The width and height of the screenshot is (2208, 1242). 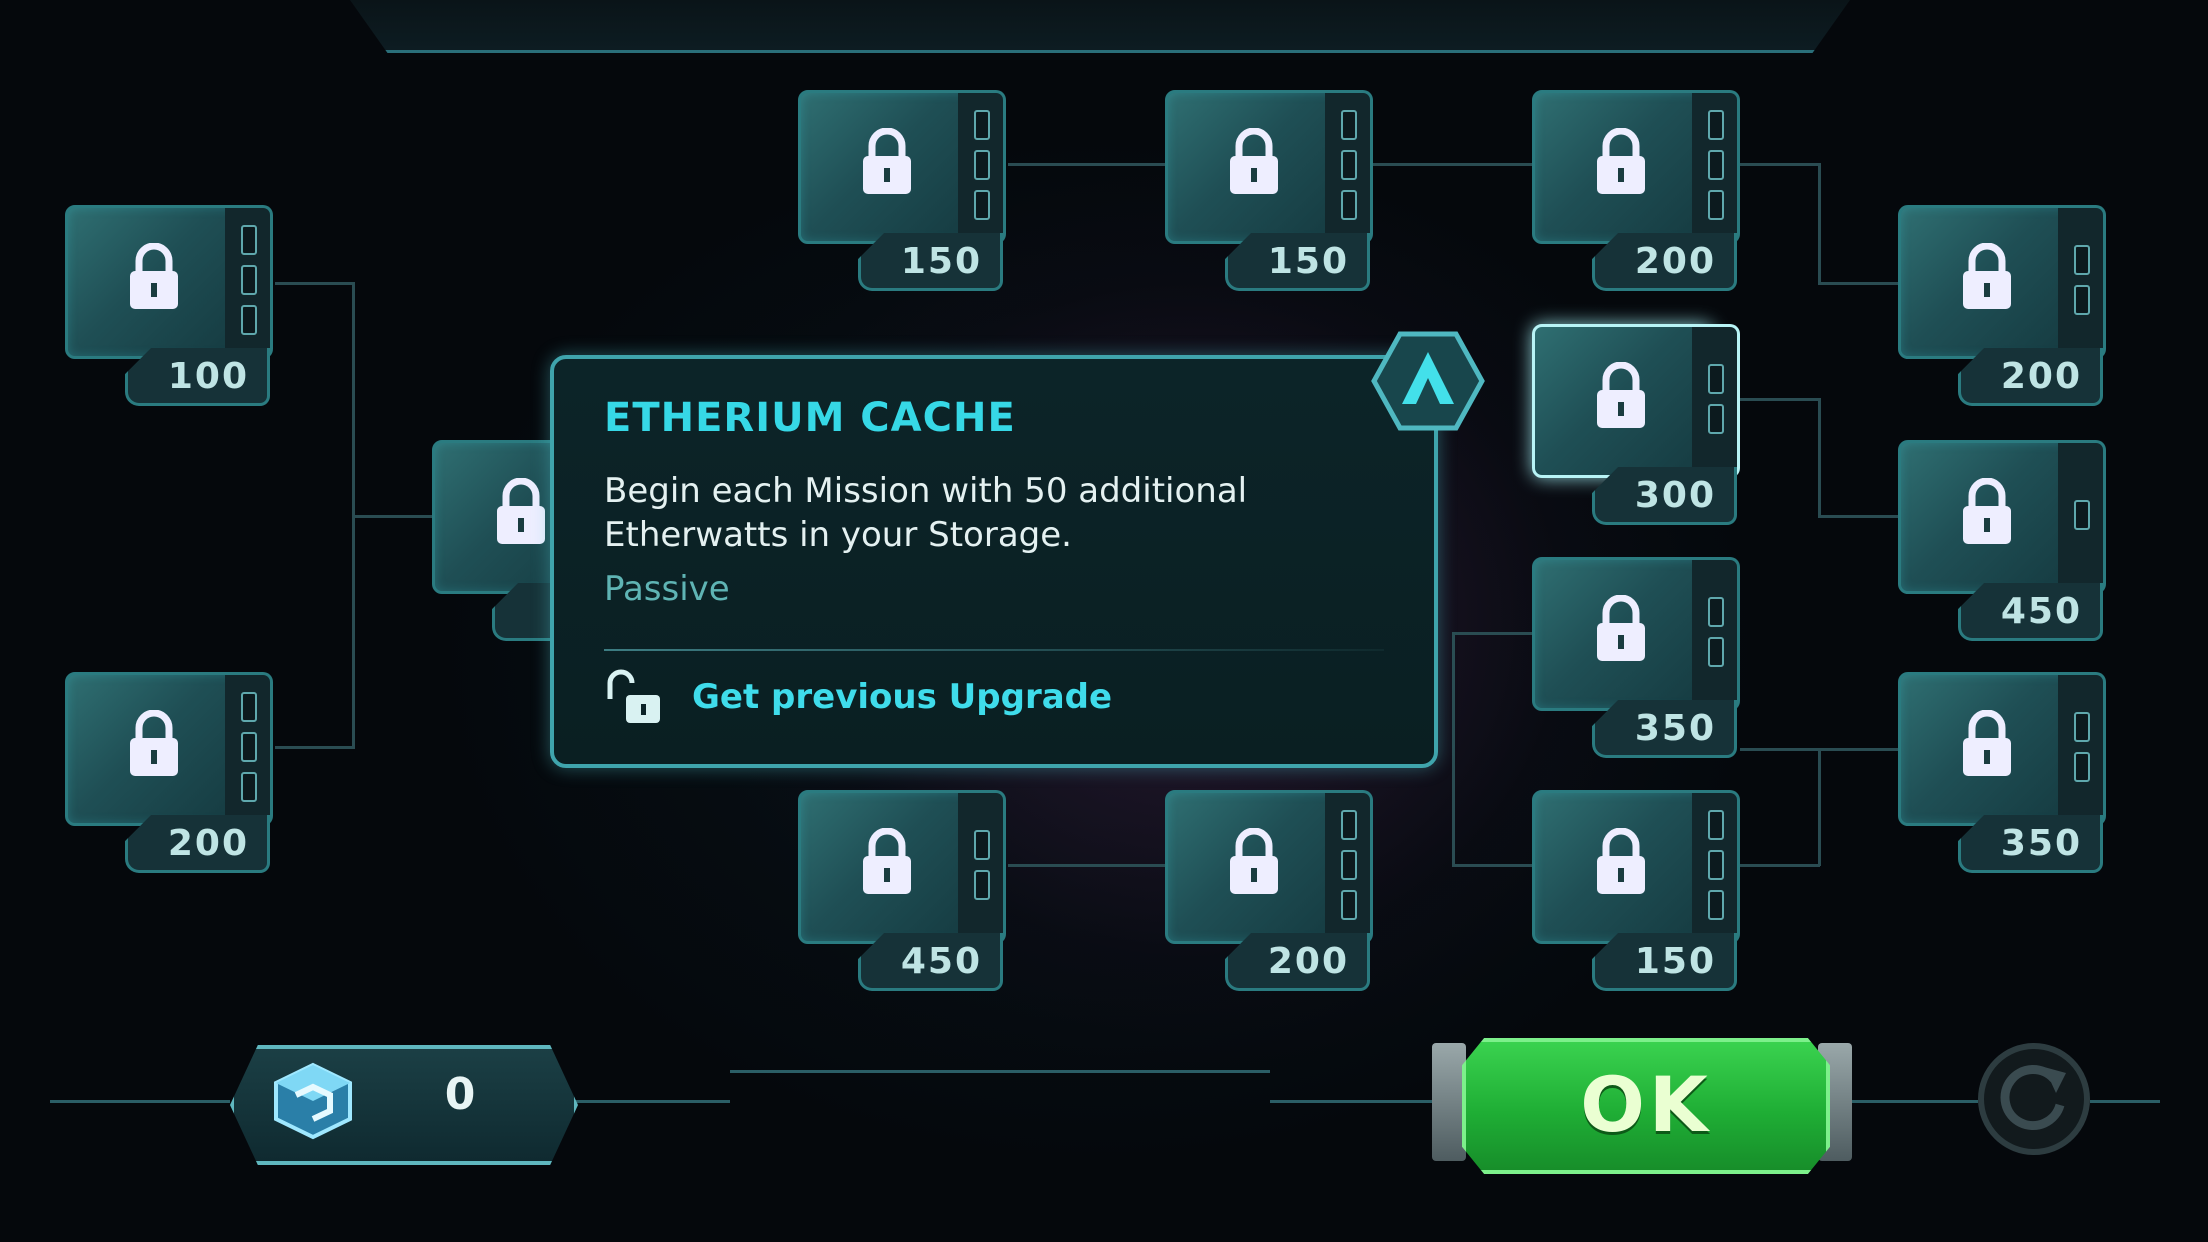 I want to click on ok-button: OK, so click(x=1646, y=1106).